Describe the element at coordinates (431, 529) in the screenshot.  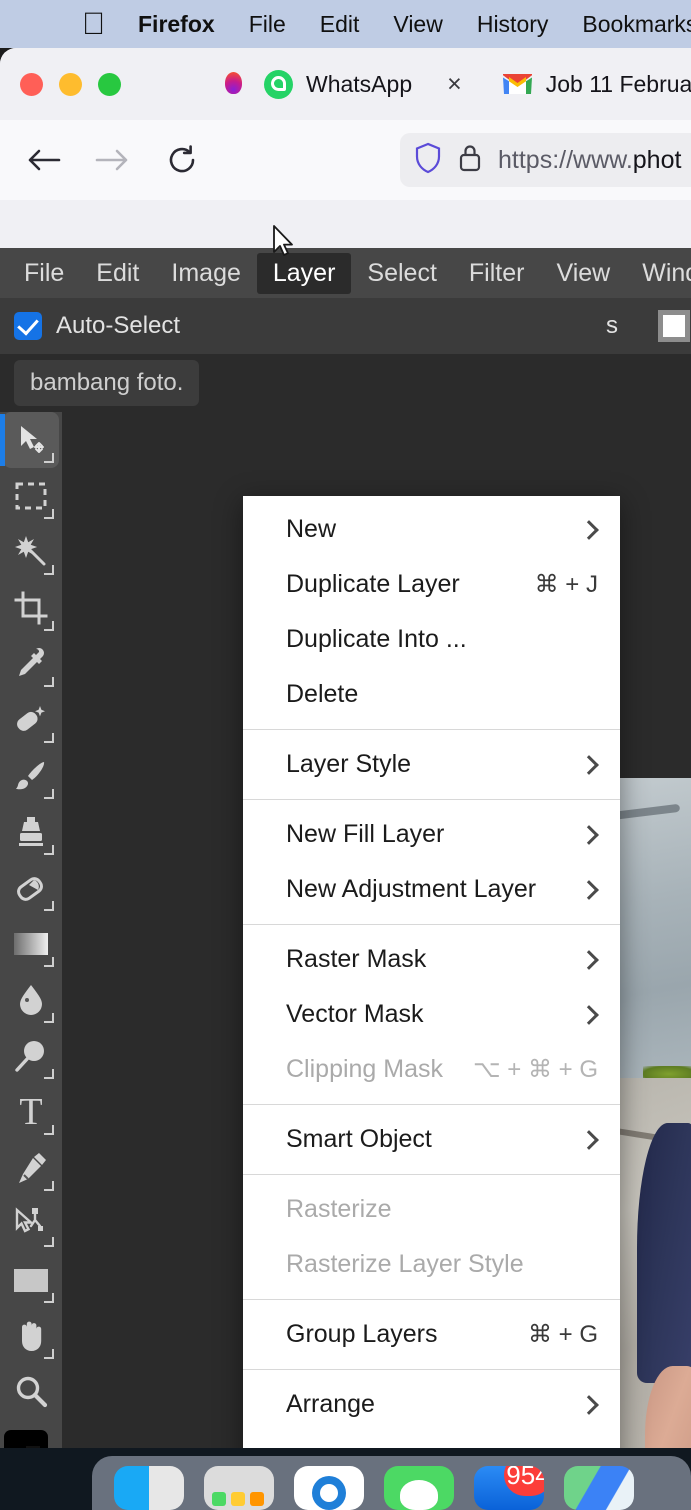
I see `menu-item-new: New` at that location.